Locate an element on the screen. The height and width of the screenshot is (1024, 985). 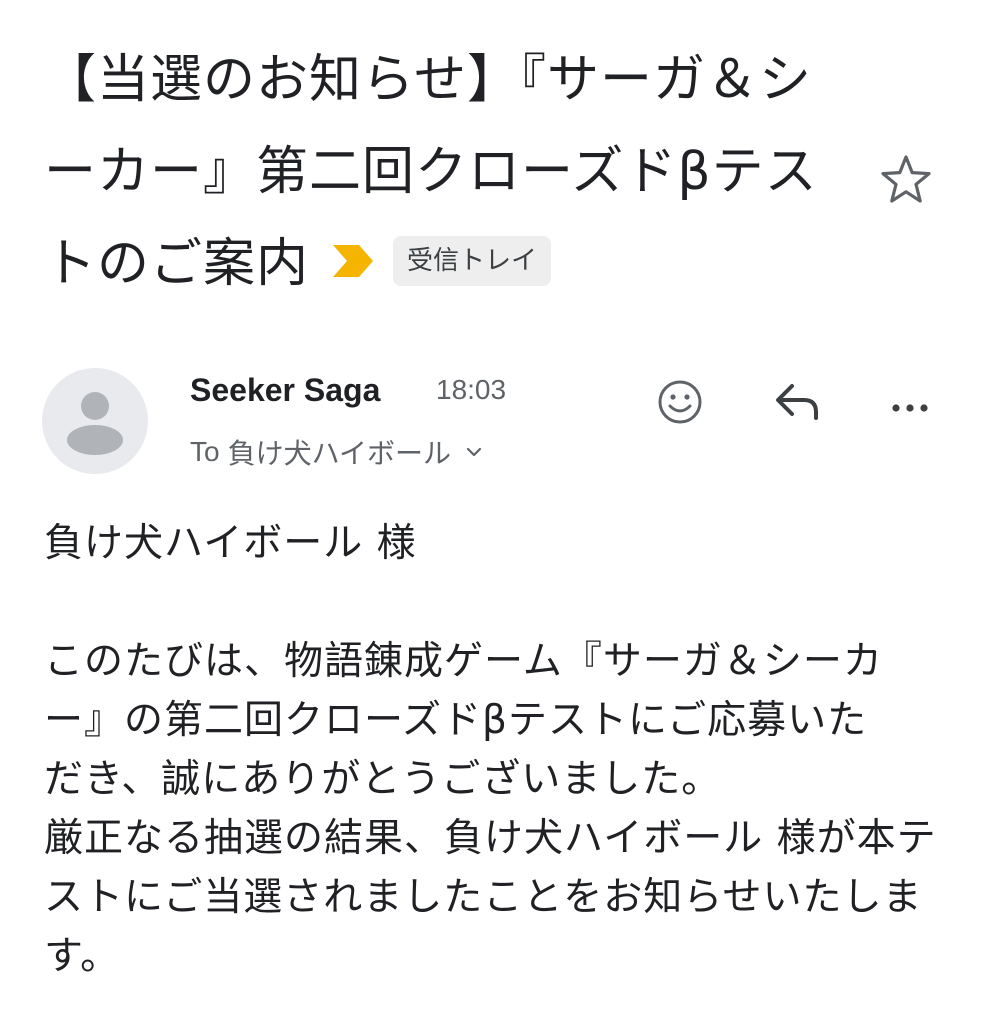
reply-button is located at coordinates (798, 402).